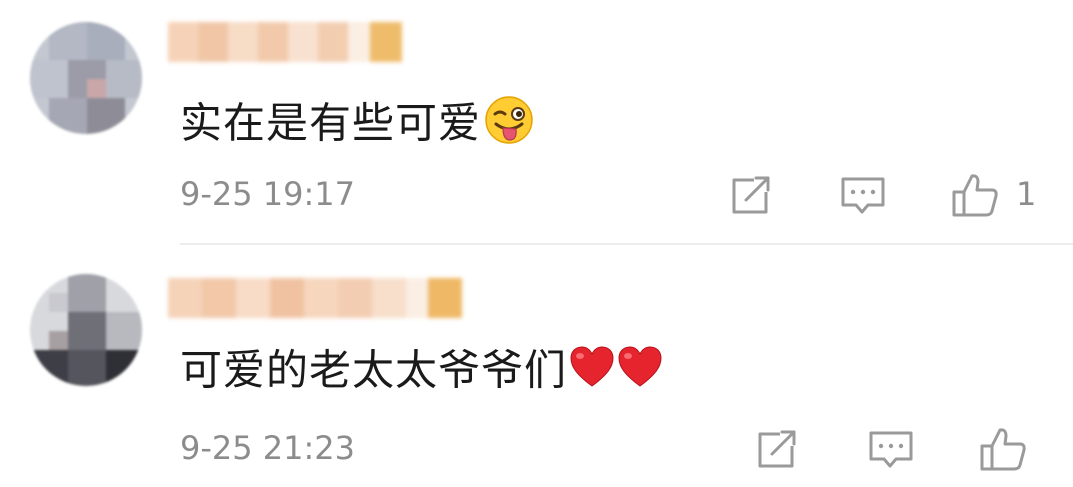 Image resolution: width=1073 pixels, height=487 pixels. Describe the element at coordinates (268, 448) in the screenshot. I see `comment-timestamp: 9-25 21:23` at that location.